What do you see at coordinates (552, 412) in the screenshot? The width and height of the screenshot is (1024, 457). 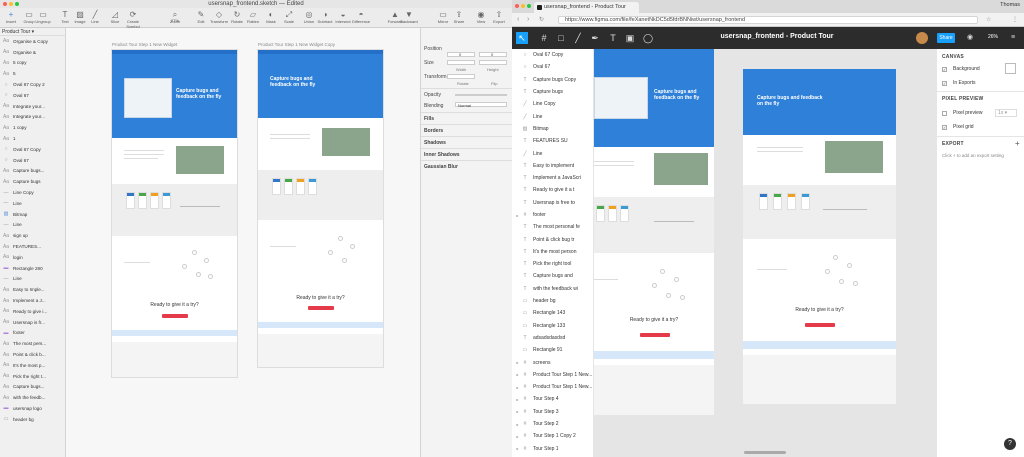 I see `layer-row: ▸ # Tour Step 3` at bounding box center [552, 412].